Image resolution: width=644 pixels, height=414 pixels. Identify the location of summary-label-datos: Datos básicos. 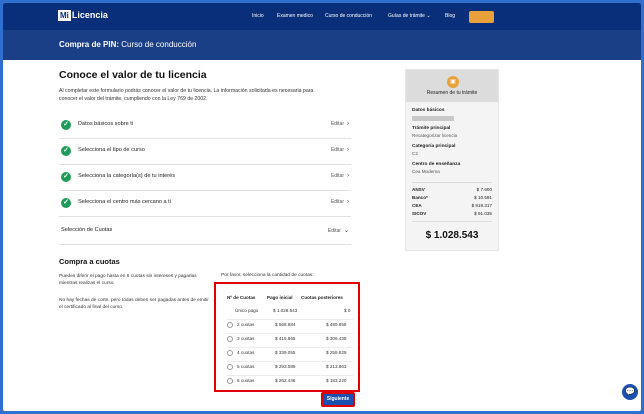
(428, 110).